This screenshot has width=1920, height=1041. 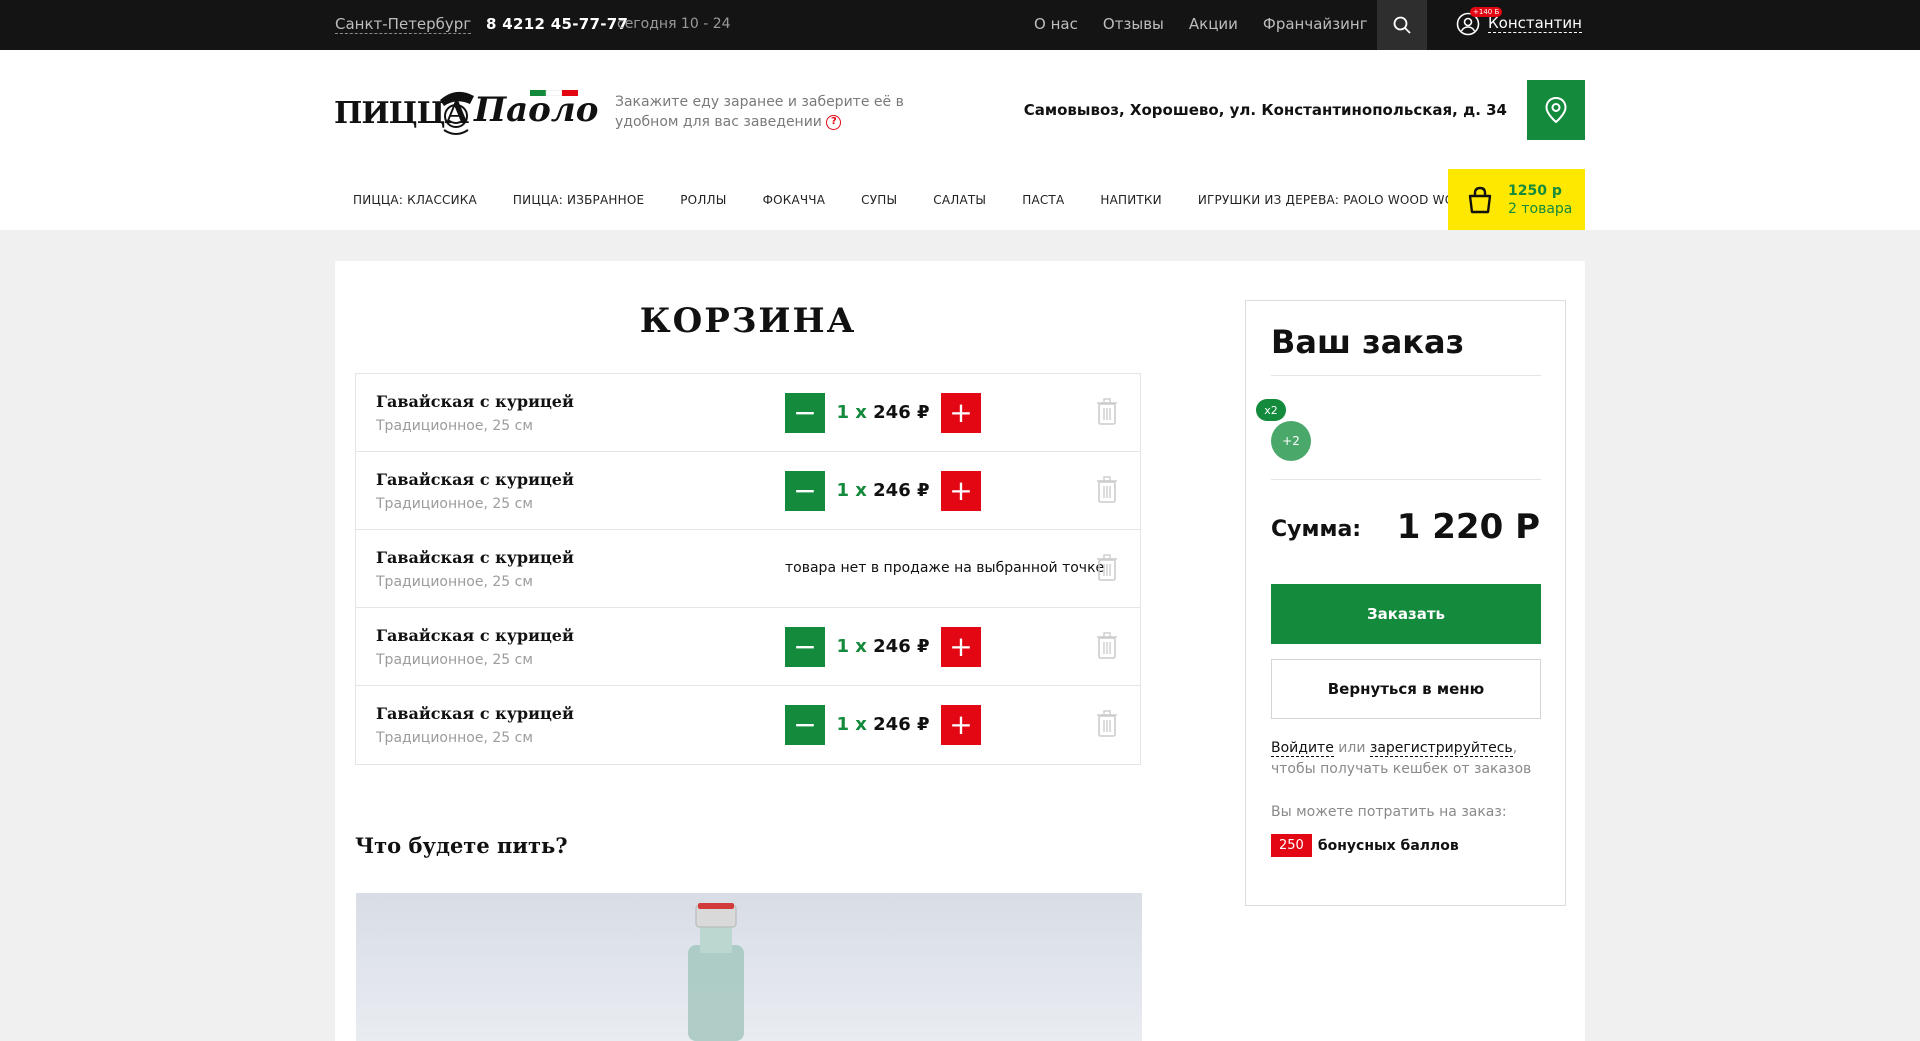 What do you see at coordinates (794, 200) in the screenshot?
I see `menu-focaccia: Фокачча` at bounding box center [794, 200].